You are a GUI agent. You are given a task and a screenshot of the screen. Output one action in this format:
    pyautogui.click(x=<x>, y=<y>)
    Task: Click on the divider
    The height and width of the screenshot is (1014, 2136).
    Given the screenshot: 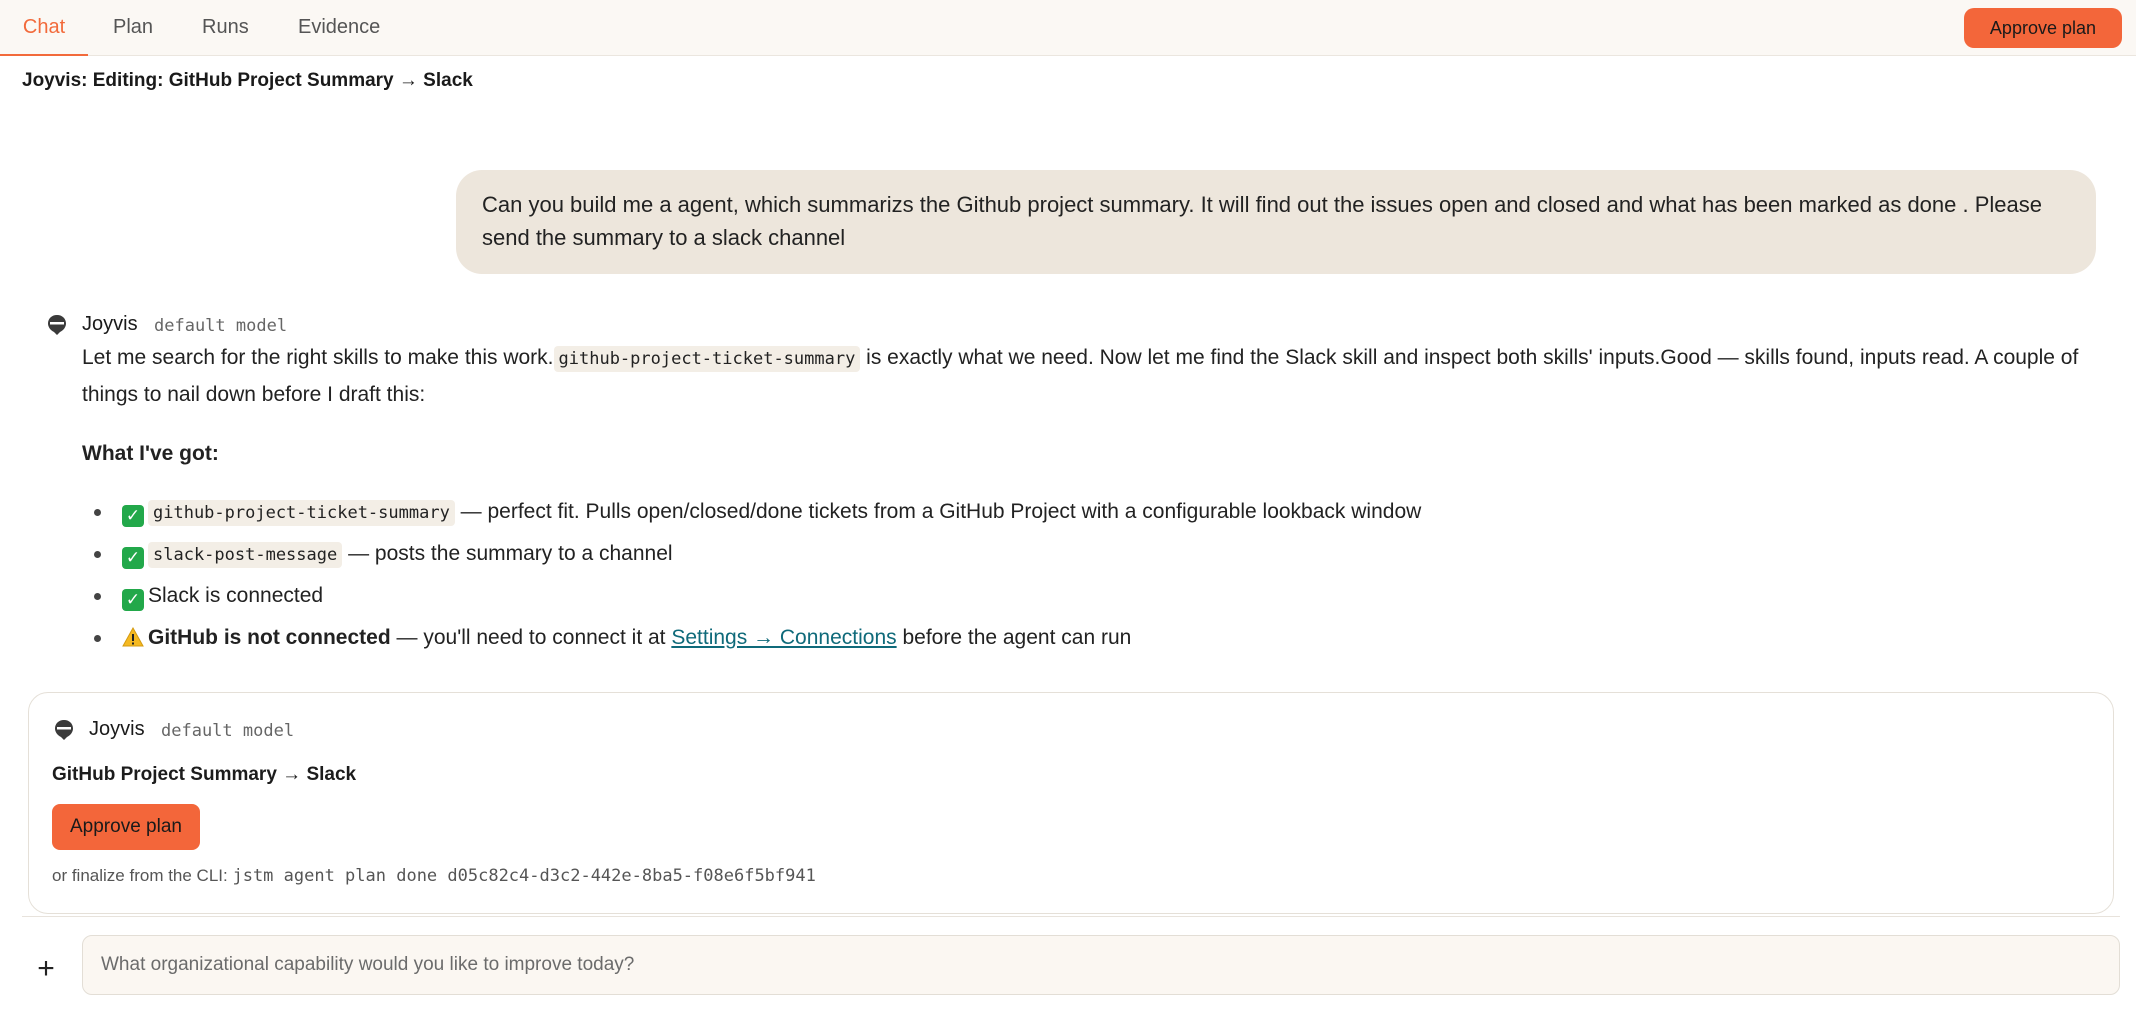 What is the action you would take?
    pyautogui.click(x=1071, y=916)
    